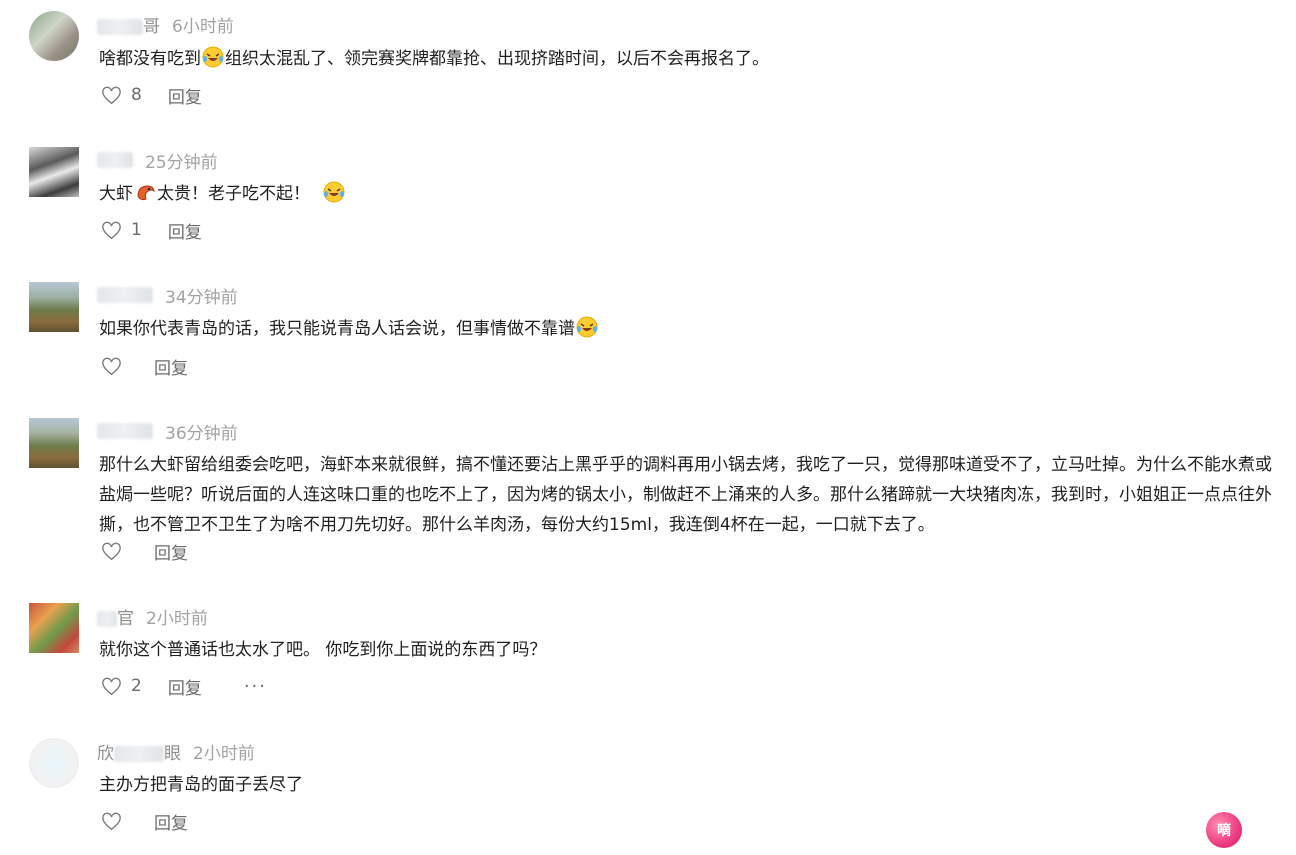  What do you see at coordinates (497, 59) in the screenshot?
I see `comment-text-part: 组织太混乱了、领完赛奖牌都靠抢、出现挤踏时间，以后不会再报名了。` at bounding box center [497, 59].